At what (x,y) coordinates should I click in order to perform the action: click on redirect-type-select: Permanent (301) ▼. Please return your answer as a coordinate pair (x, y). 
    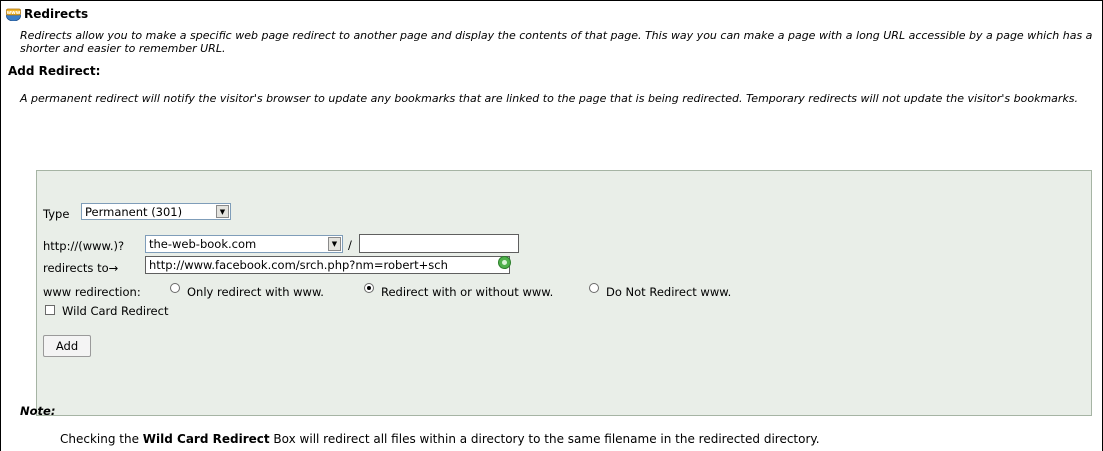
    Looking at the image, I should click on (156, 211).